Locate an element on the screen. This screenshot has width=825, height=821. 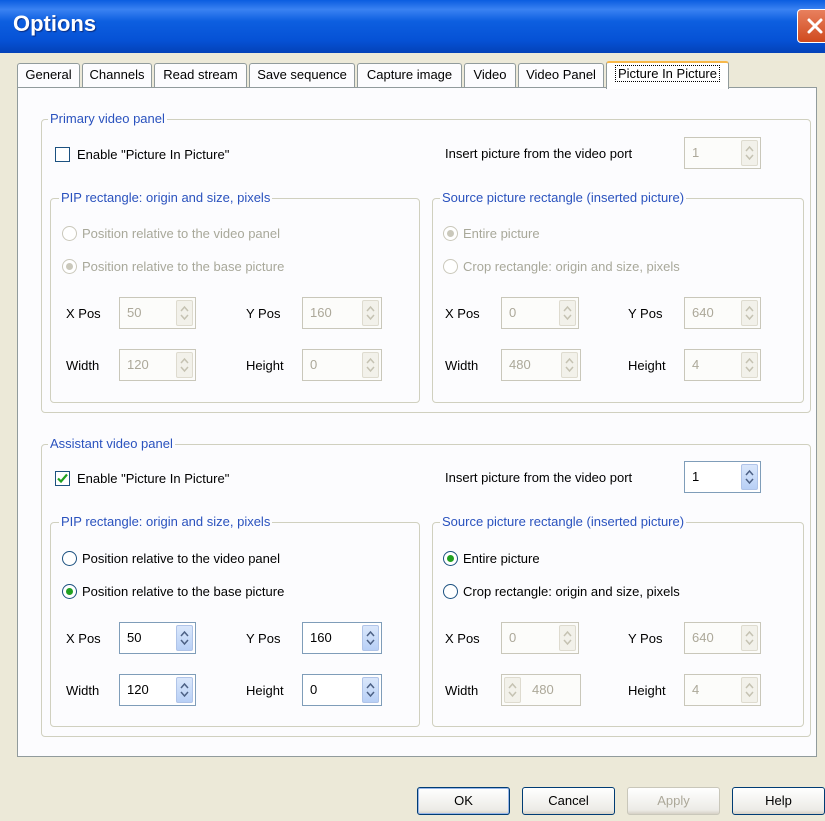
primary-pip-width-spinner: 120 is located at coordinates (157, 365).